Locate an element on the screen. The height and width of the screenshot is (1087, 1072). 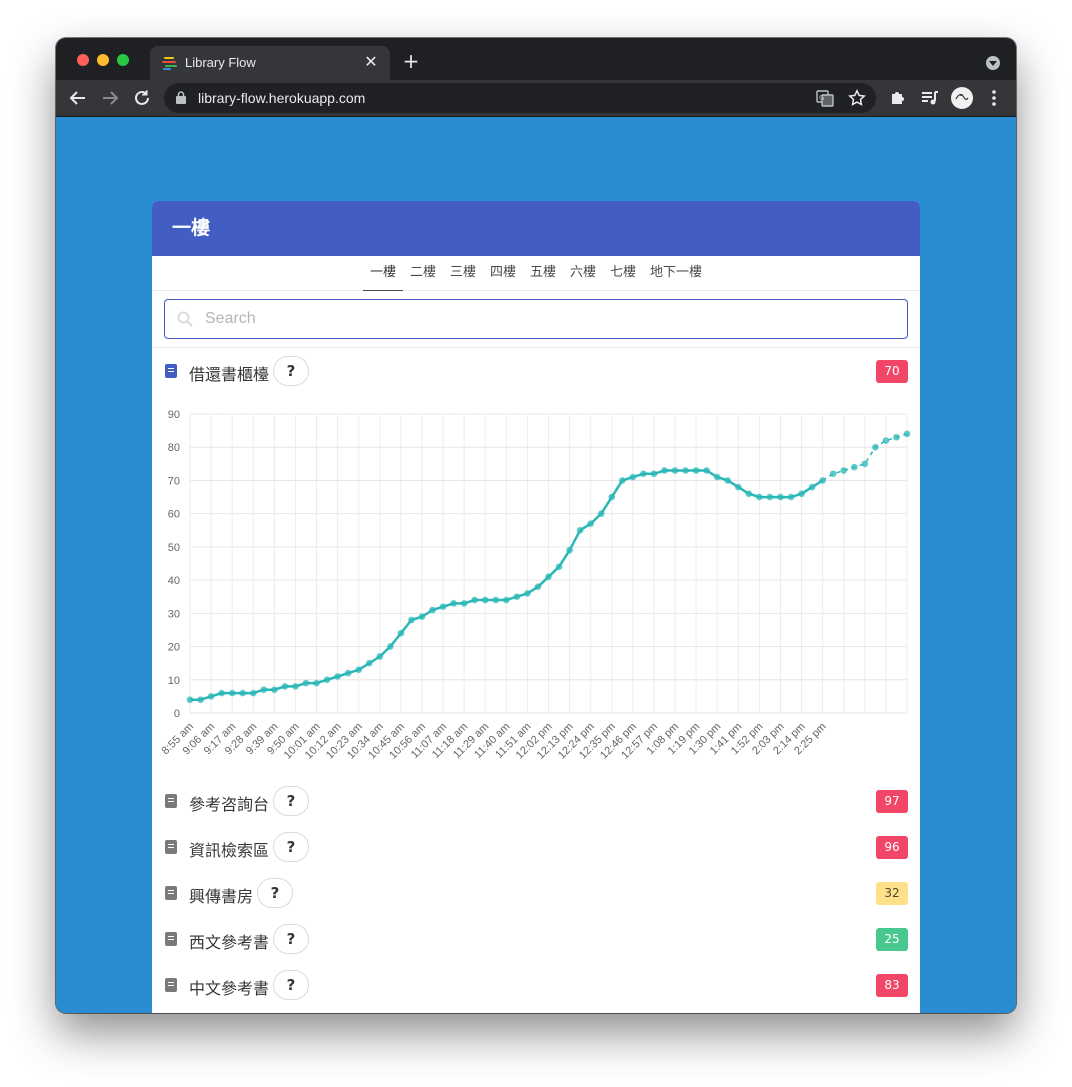
occupancy-count-badge: 25 is located at coordinates (892, 939).